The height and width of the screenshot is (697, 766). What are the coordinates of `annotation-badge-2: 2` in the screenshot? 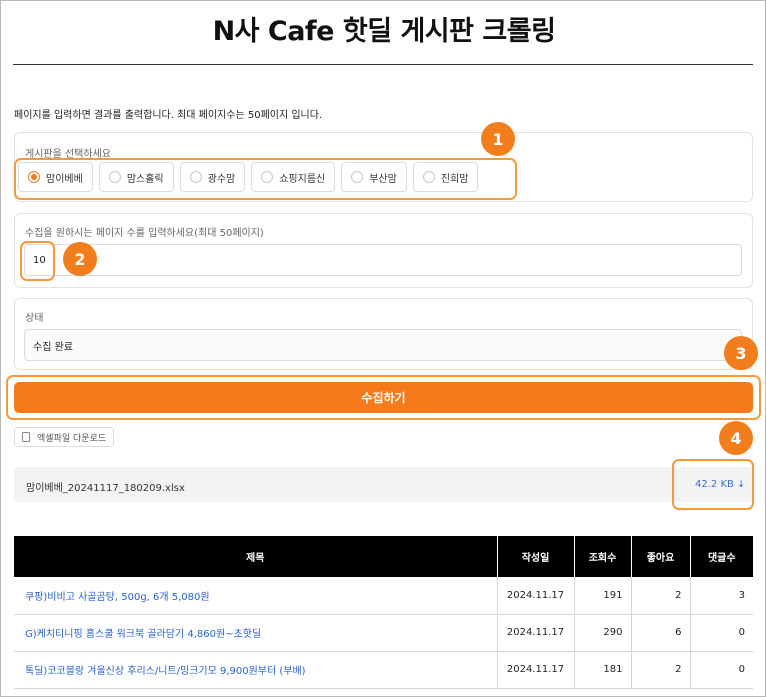 It's located at (80, 259).